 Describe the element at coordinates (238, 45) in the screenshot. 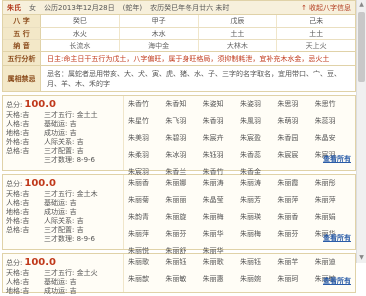

I see `bazi-cell: 大林木` at that location.